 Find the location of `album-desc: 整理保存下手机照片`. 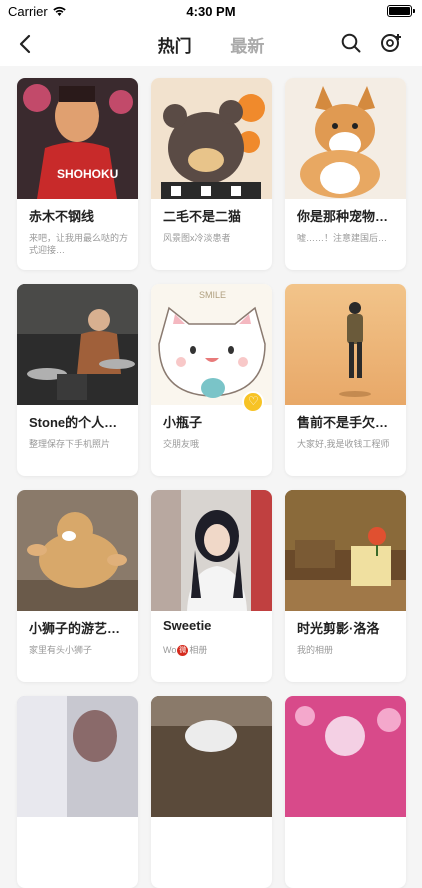

album-desc: 整理保存下手机照片 is located at coordinates (70, 444).